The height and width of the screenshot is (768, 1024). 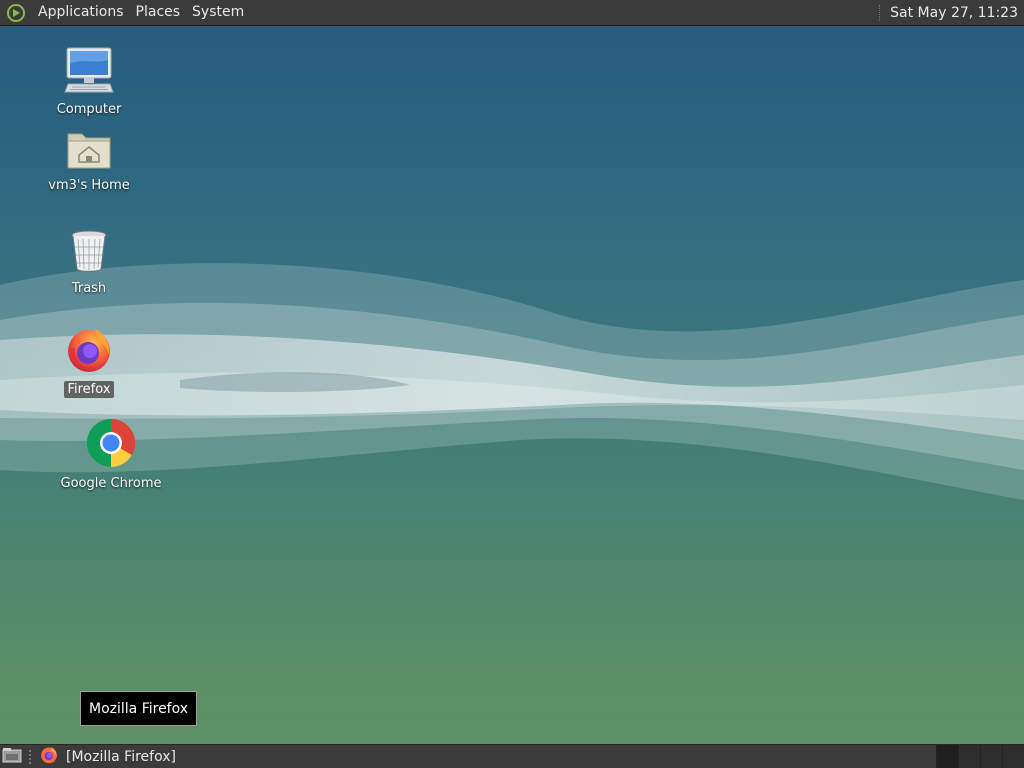 I want to click on desktop-icon-label: vm3's Home, so click(x=89, y=185).